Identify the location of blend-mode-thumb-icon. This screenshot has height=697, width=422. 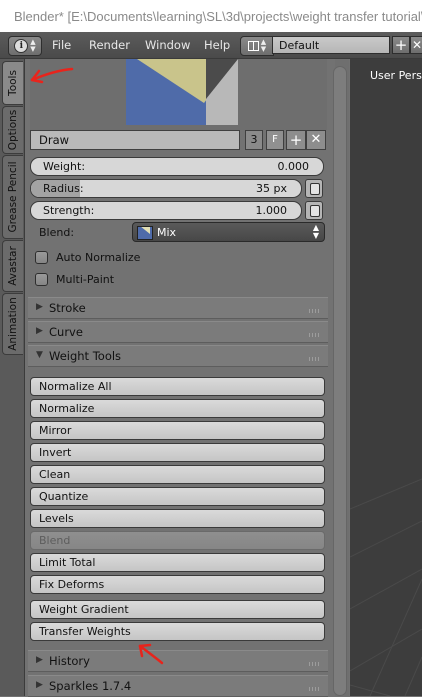
(145, 233).